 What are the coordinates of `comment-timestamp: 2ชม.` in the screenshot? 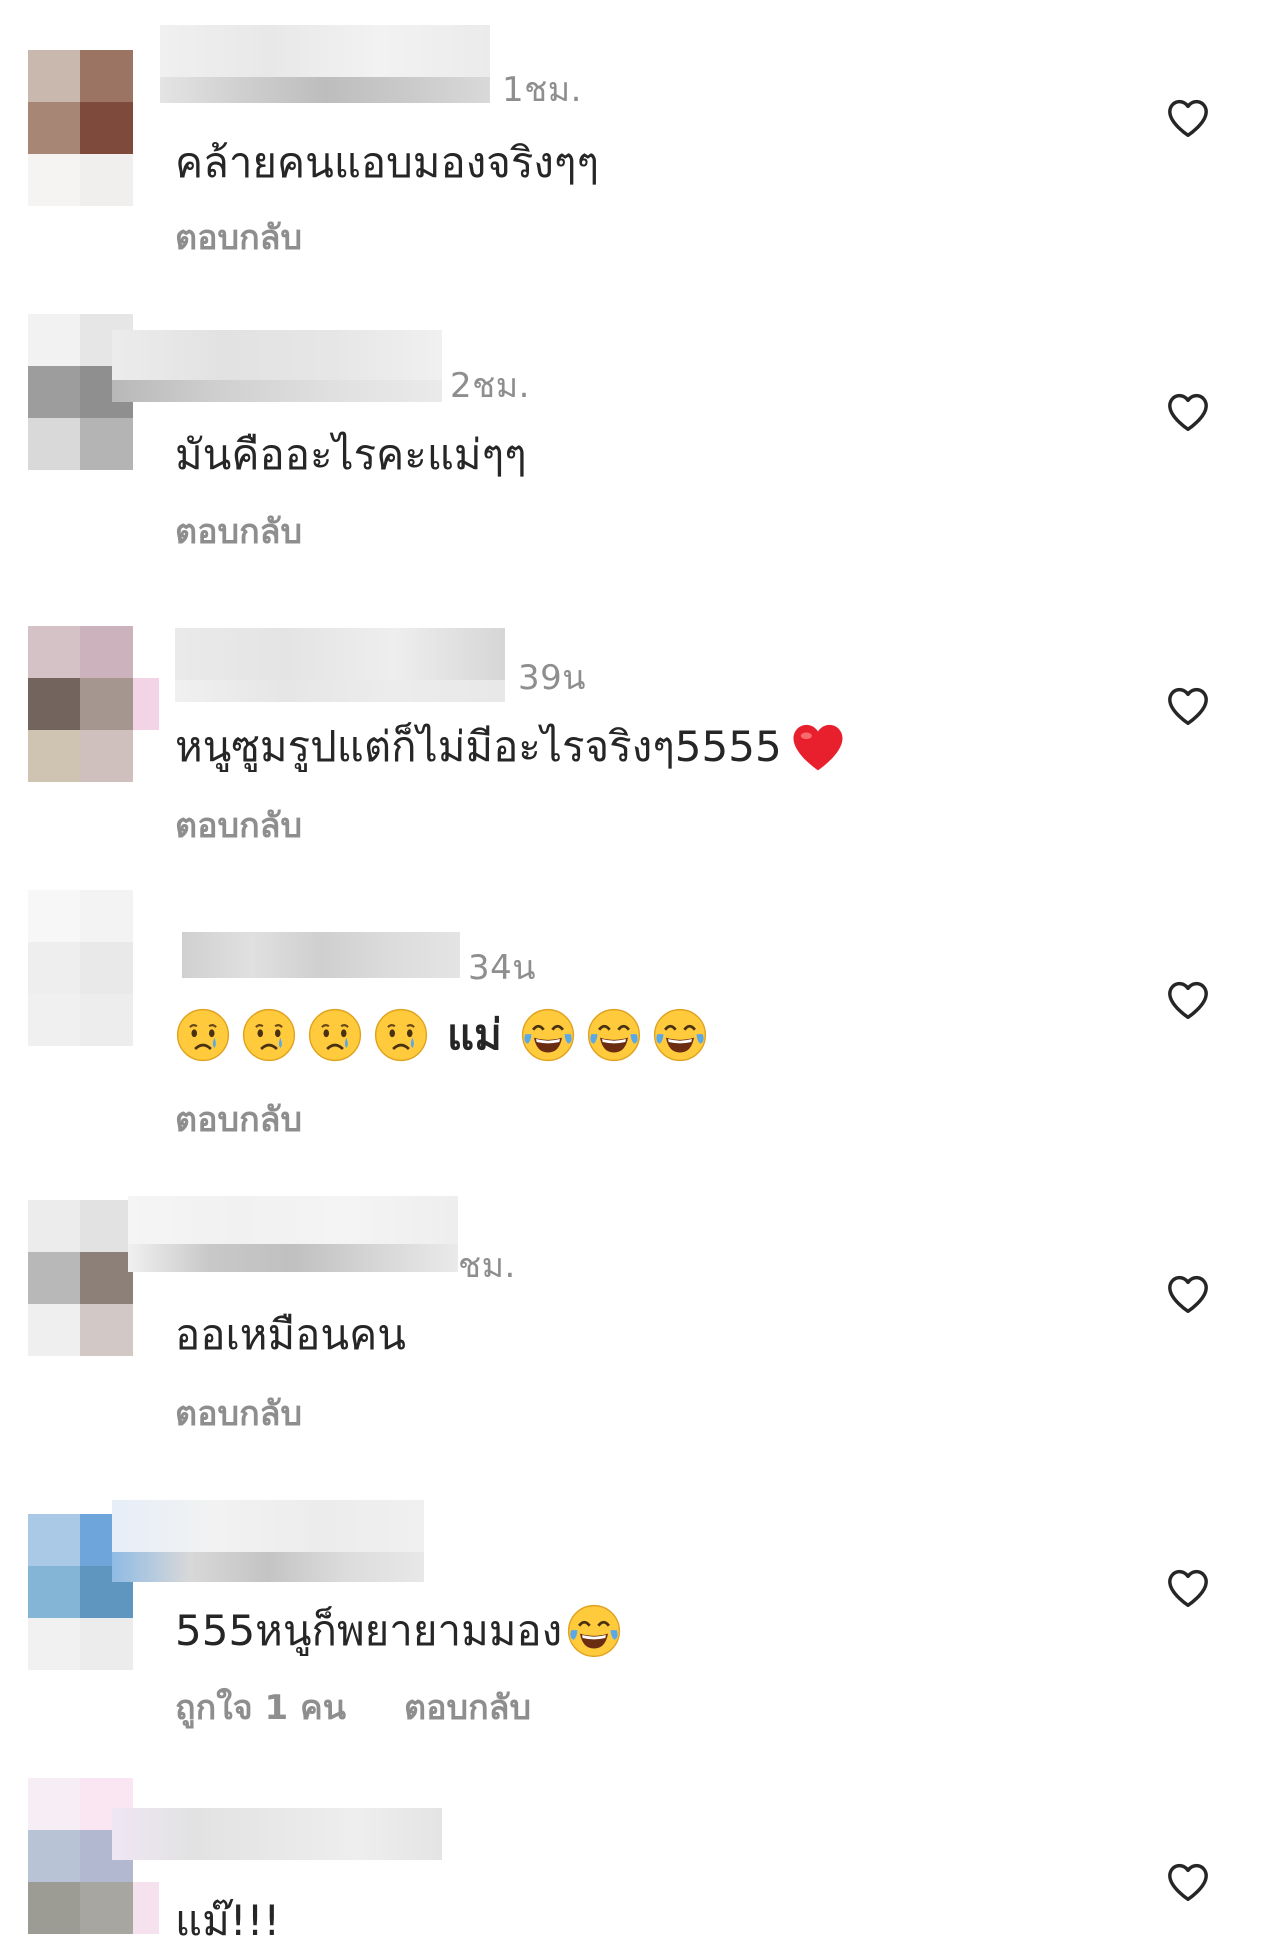 It's located at (490, 386).